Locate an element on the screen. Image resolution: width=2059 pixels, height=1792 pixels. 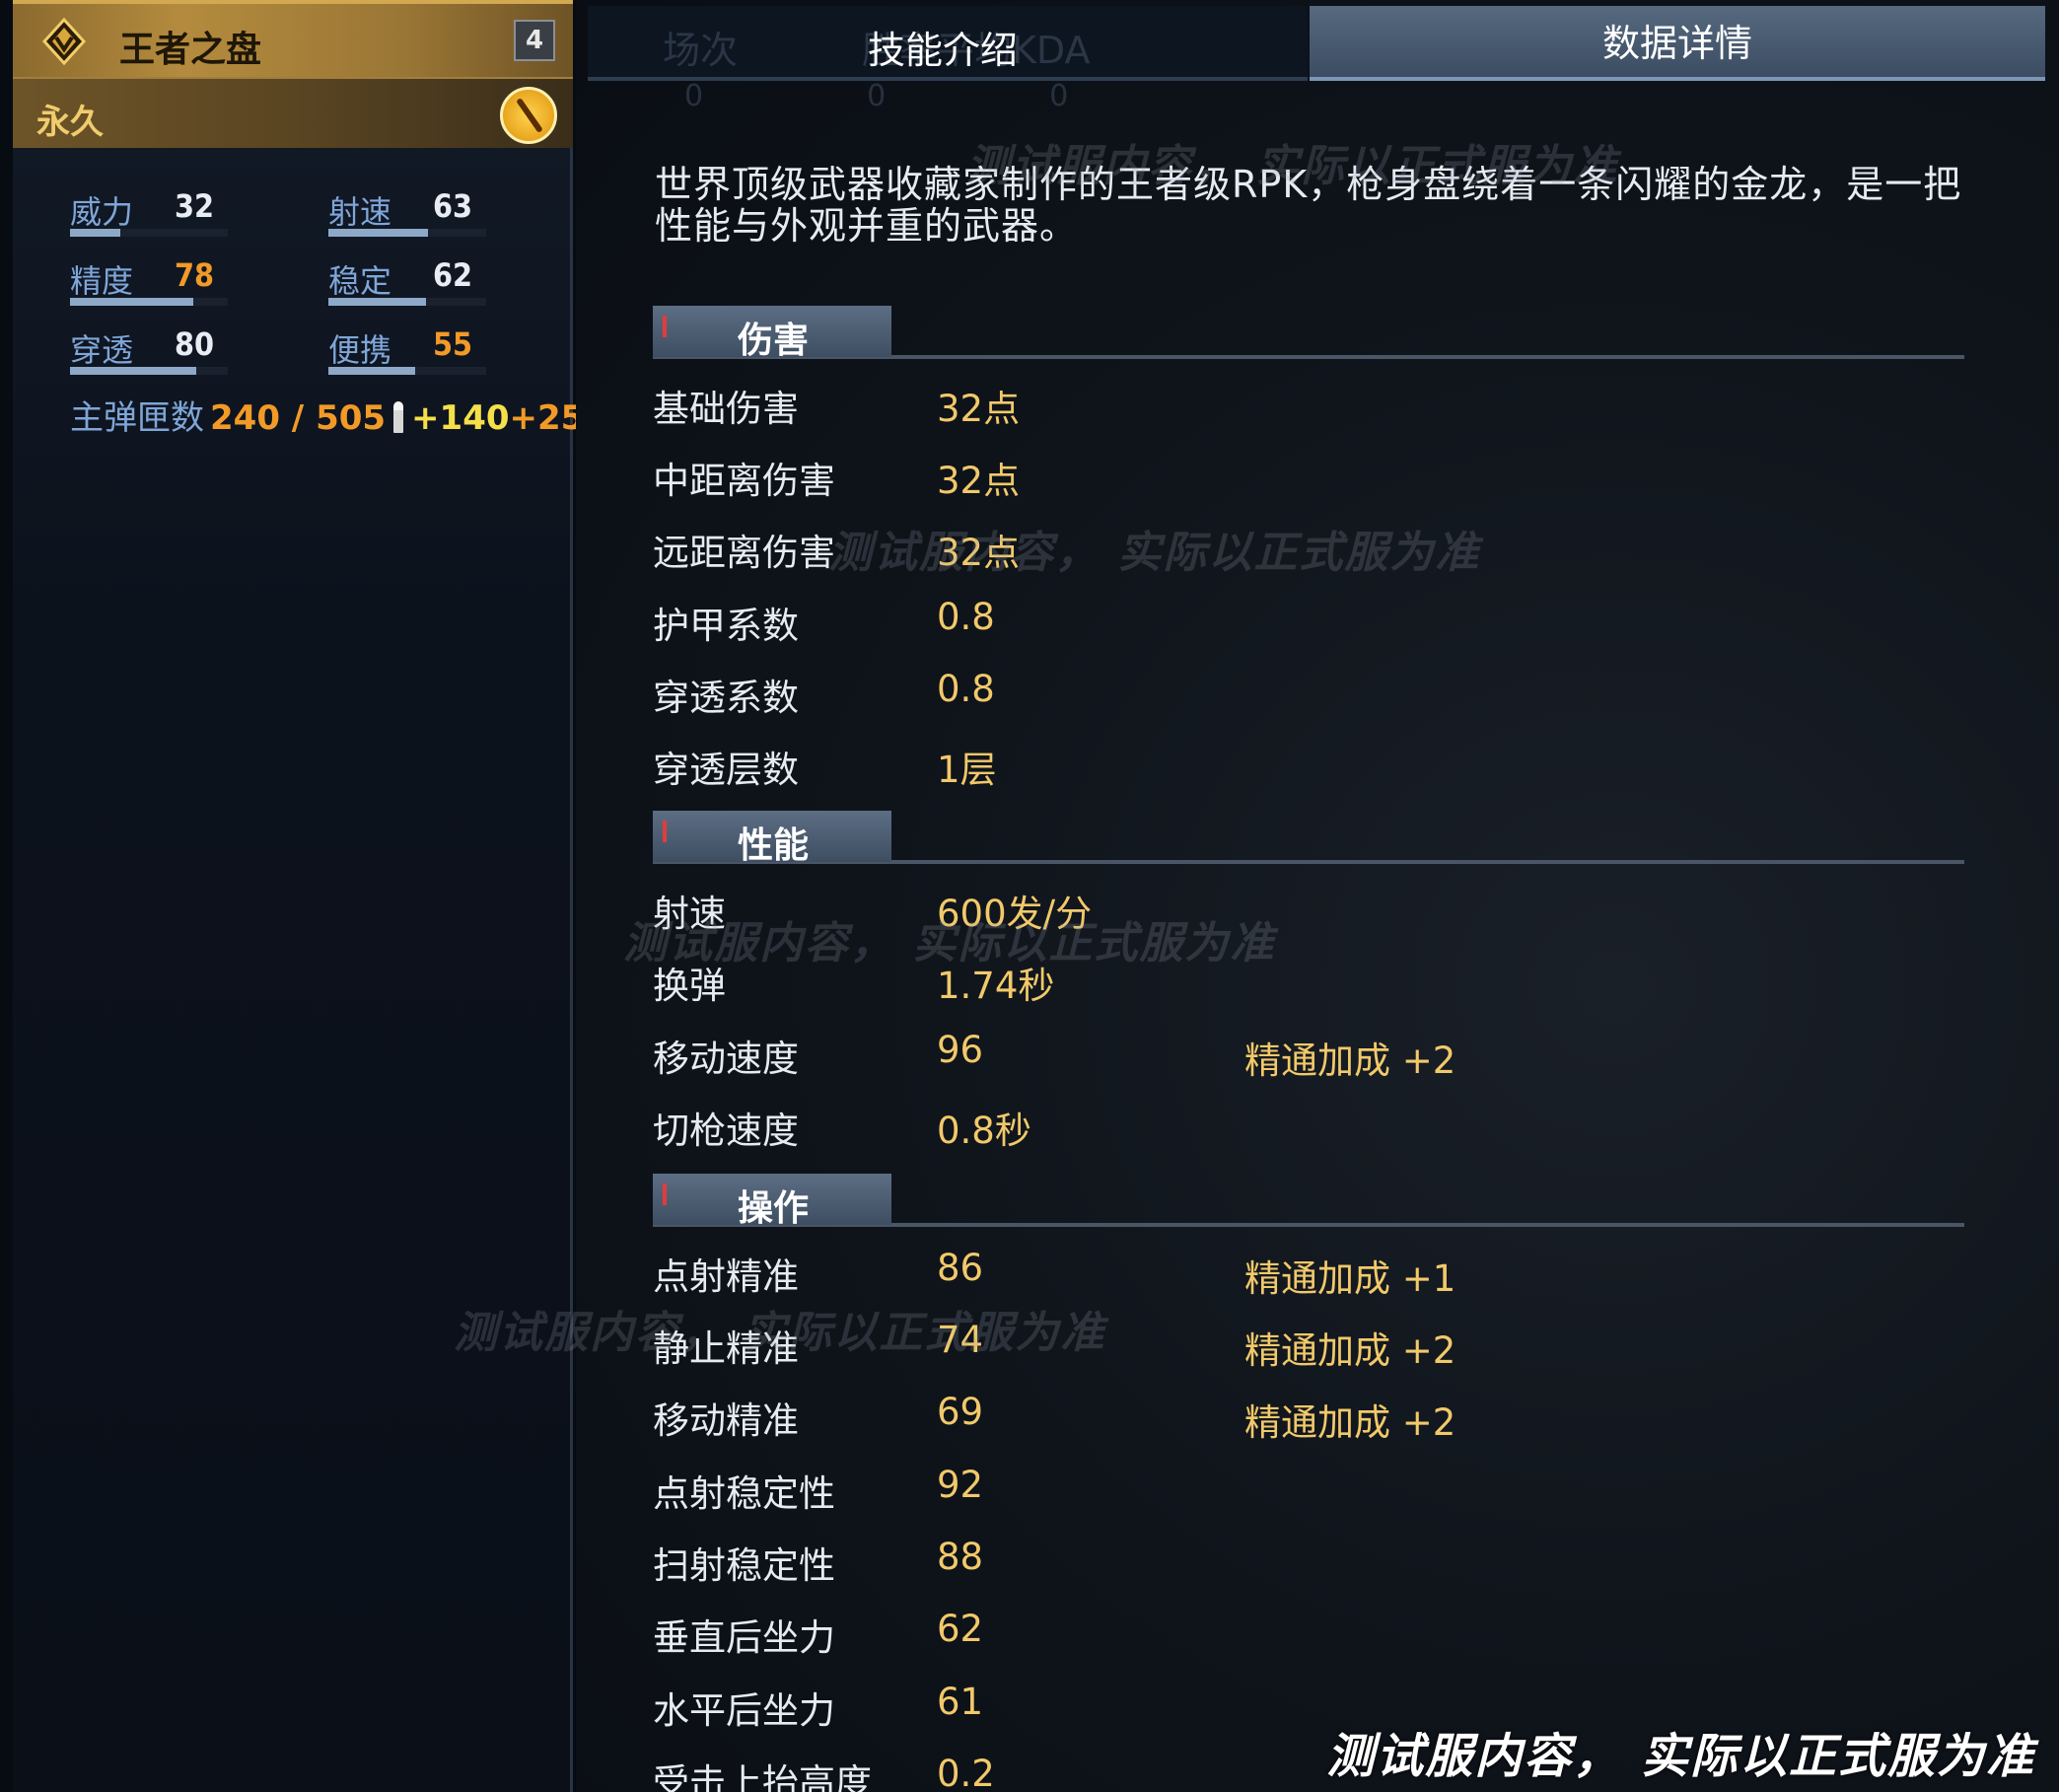
row-value: 0.8秒 is located at coordinates (984, 1131).